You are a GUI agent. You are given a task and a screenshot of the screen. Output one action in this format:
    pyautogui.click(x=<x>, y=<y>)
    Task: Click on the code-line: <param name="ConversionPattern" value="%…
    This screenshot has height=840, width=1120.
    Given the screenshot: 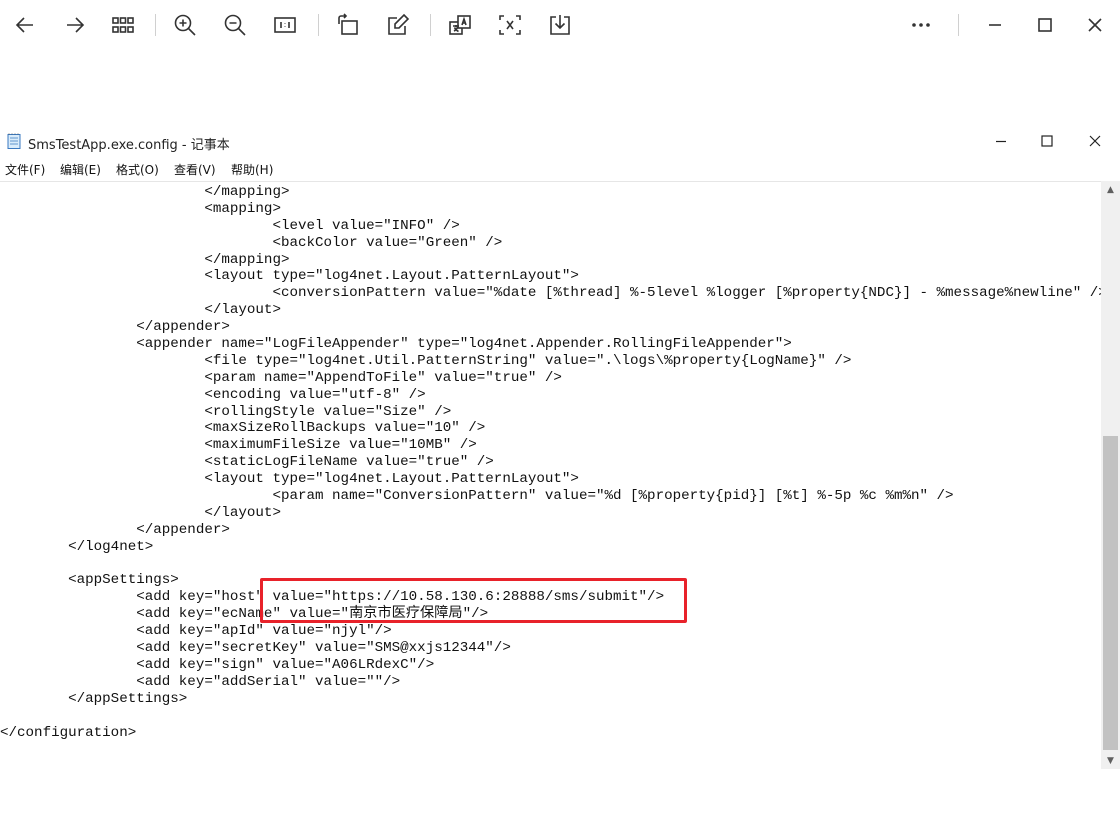 What is the action you would take?
    pyautogui.click(x=477, y=496)
    